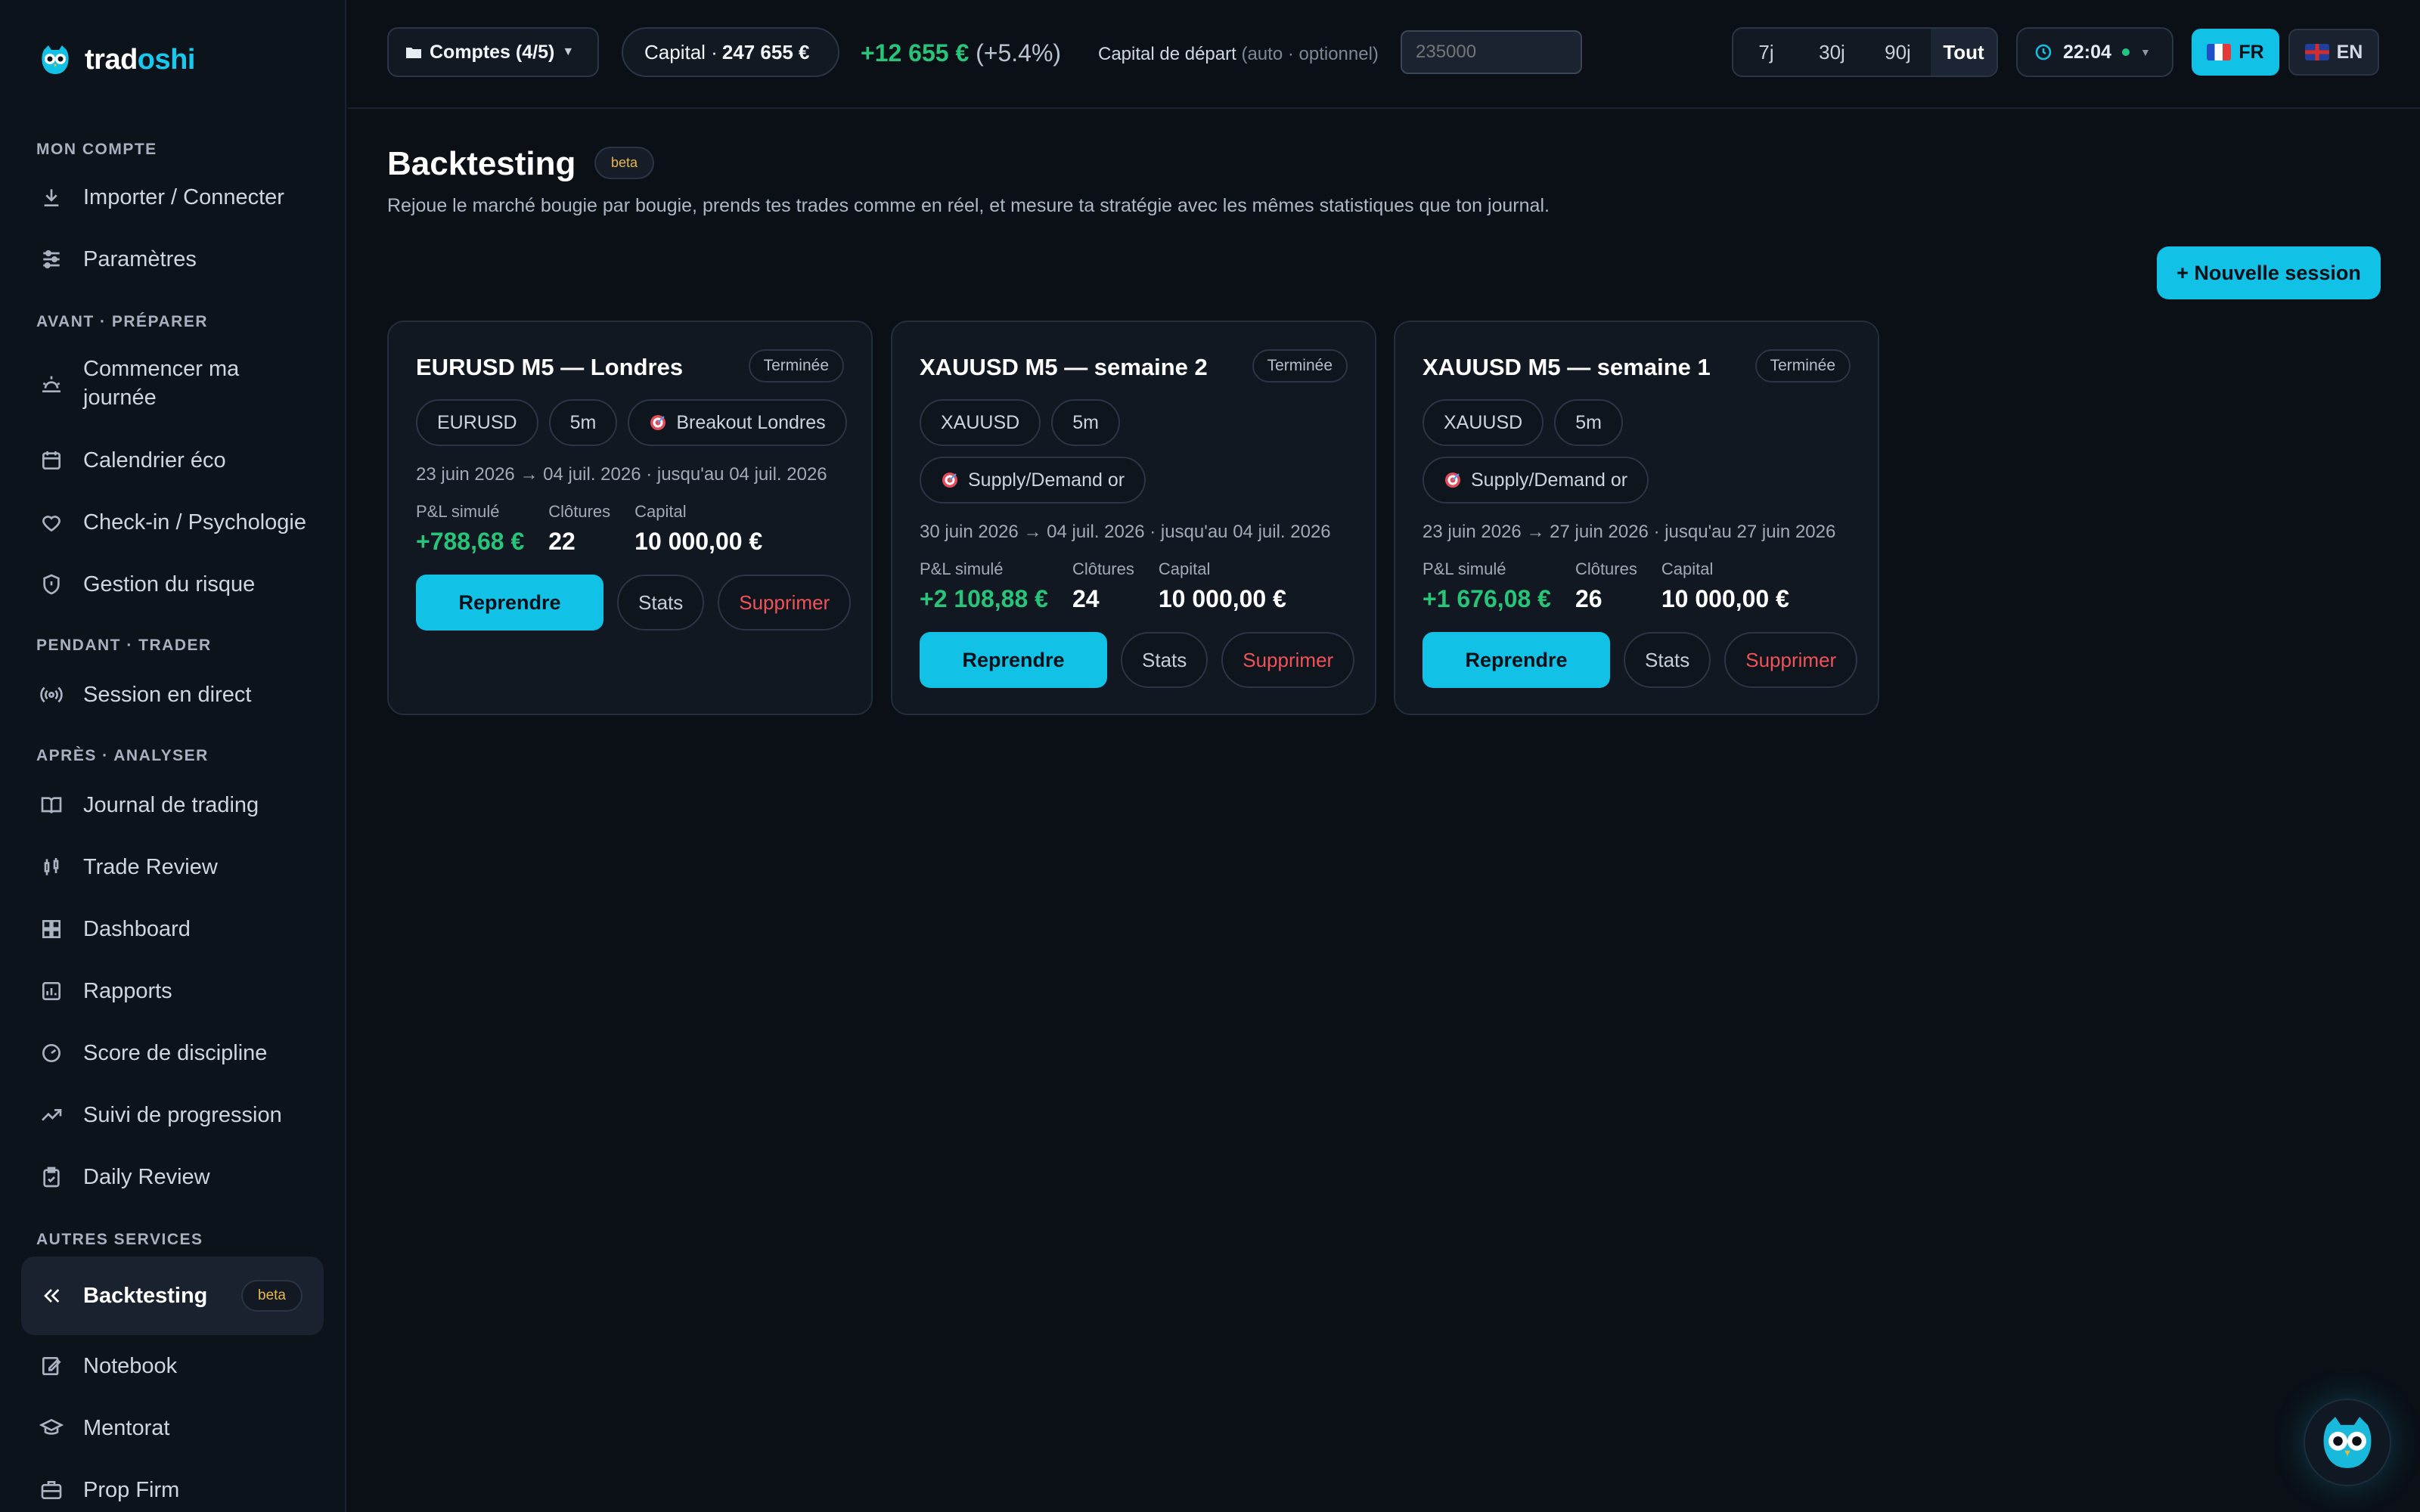 The width and height of the screenshot is (2420, 1512). I want to click on start-capital-hint: (auto · optionnel), so click(1310, 54).